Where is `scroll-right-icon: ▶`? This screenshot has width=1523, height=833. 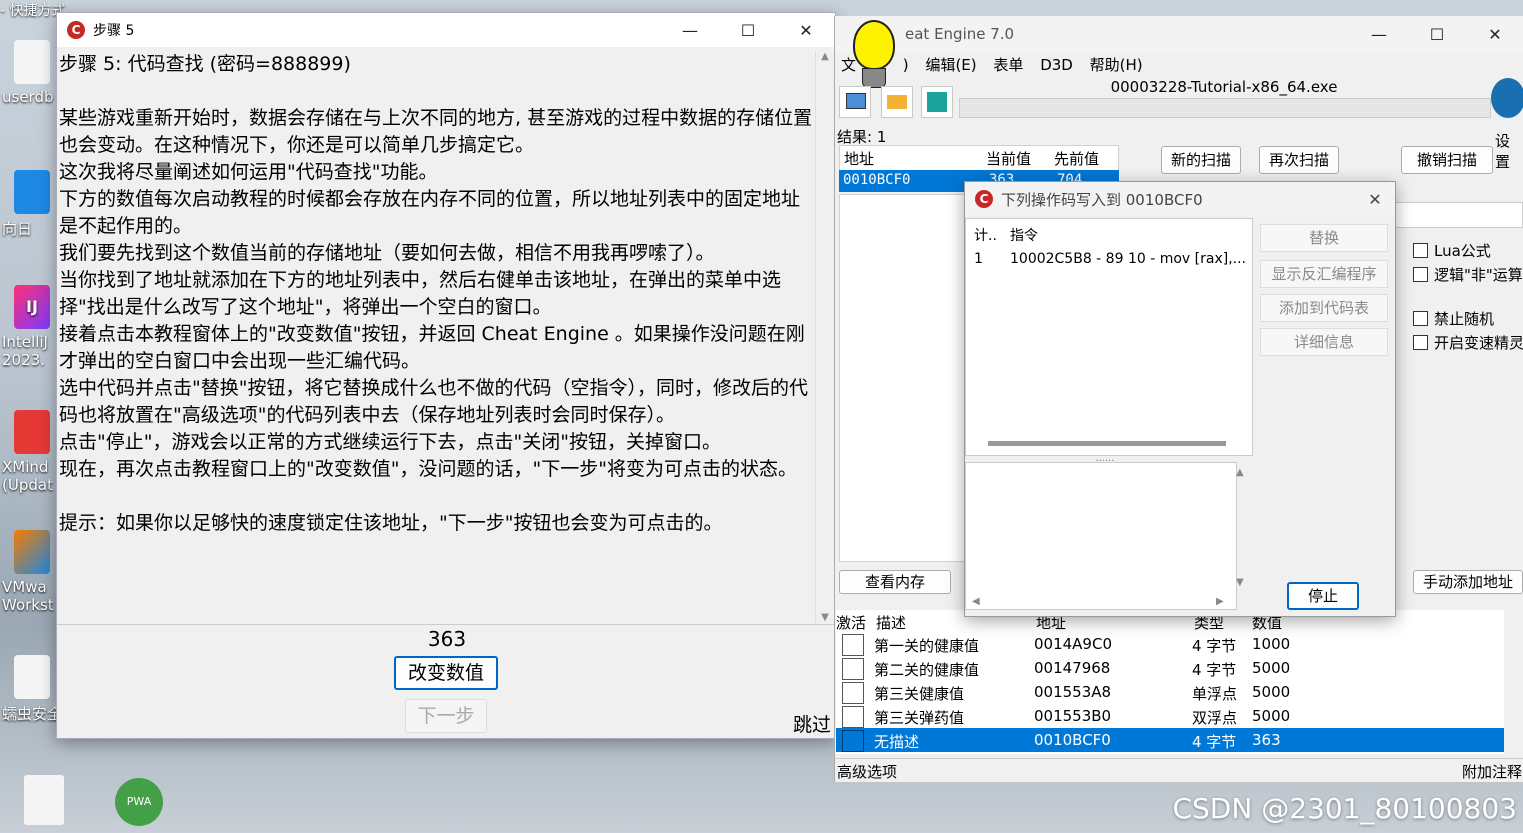
scroll-right-icon: ▶ is located at coordinates (1220, 601).